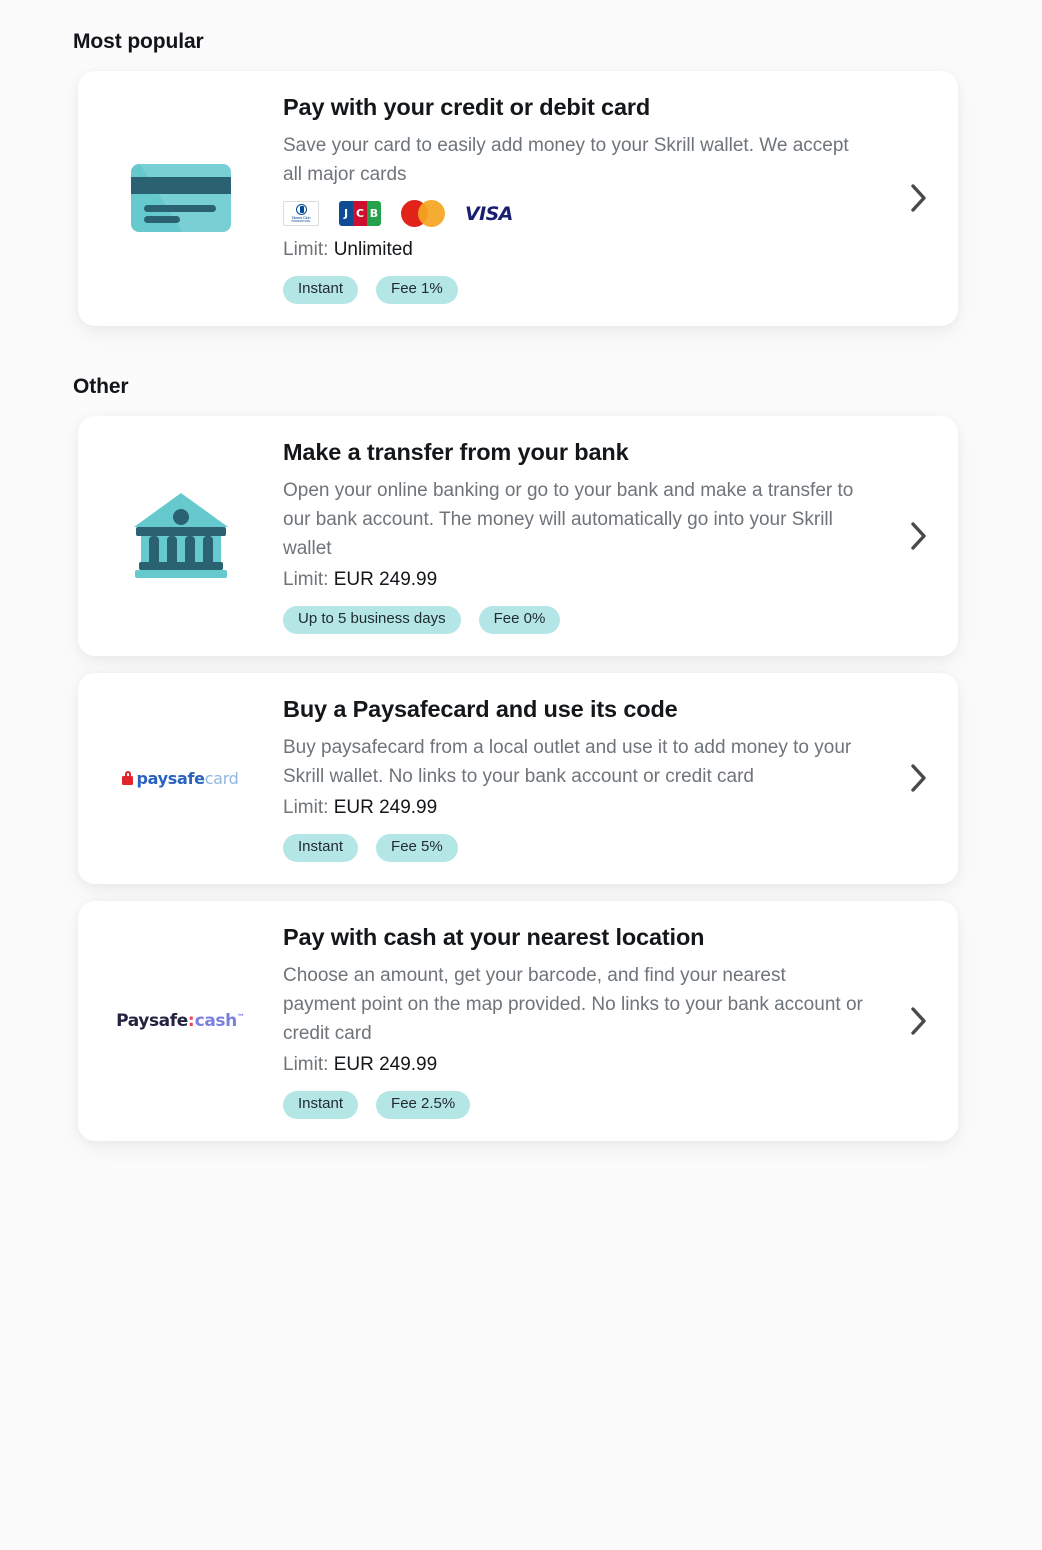  Describe the element at coordinates (417, 290) in the screenshot. I see `status-badge-fee: Fee 1%` at that location.